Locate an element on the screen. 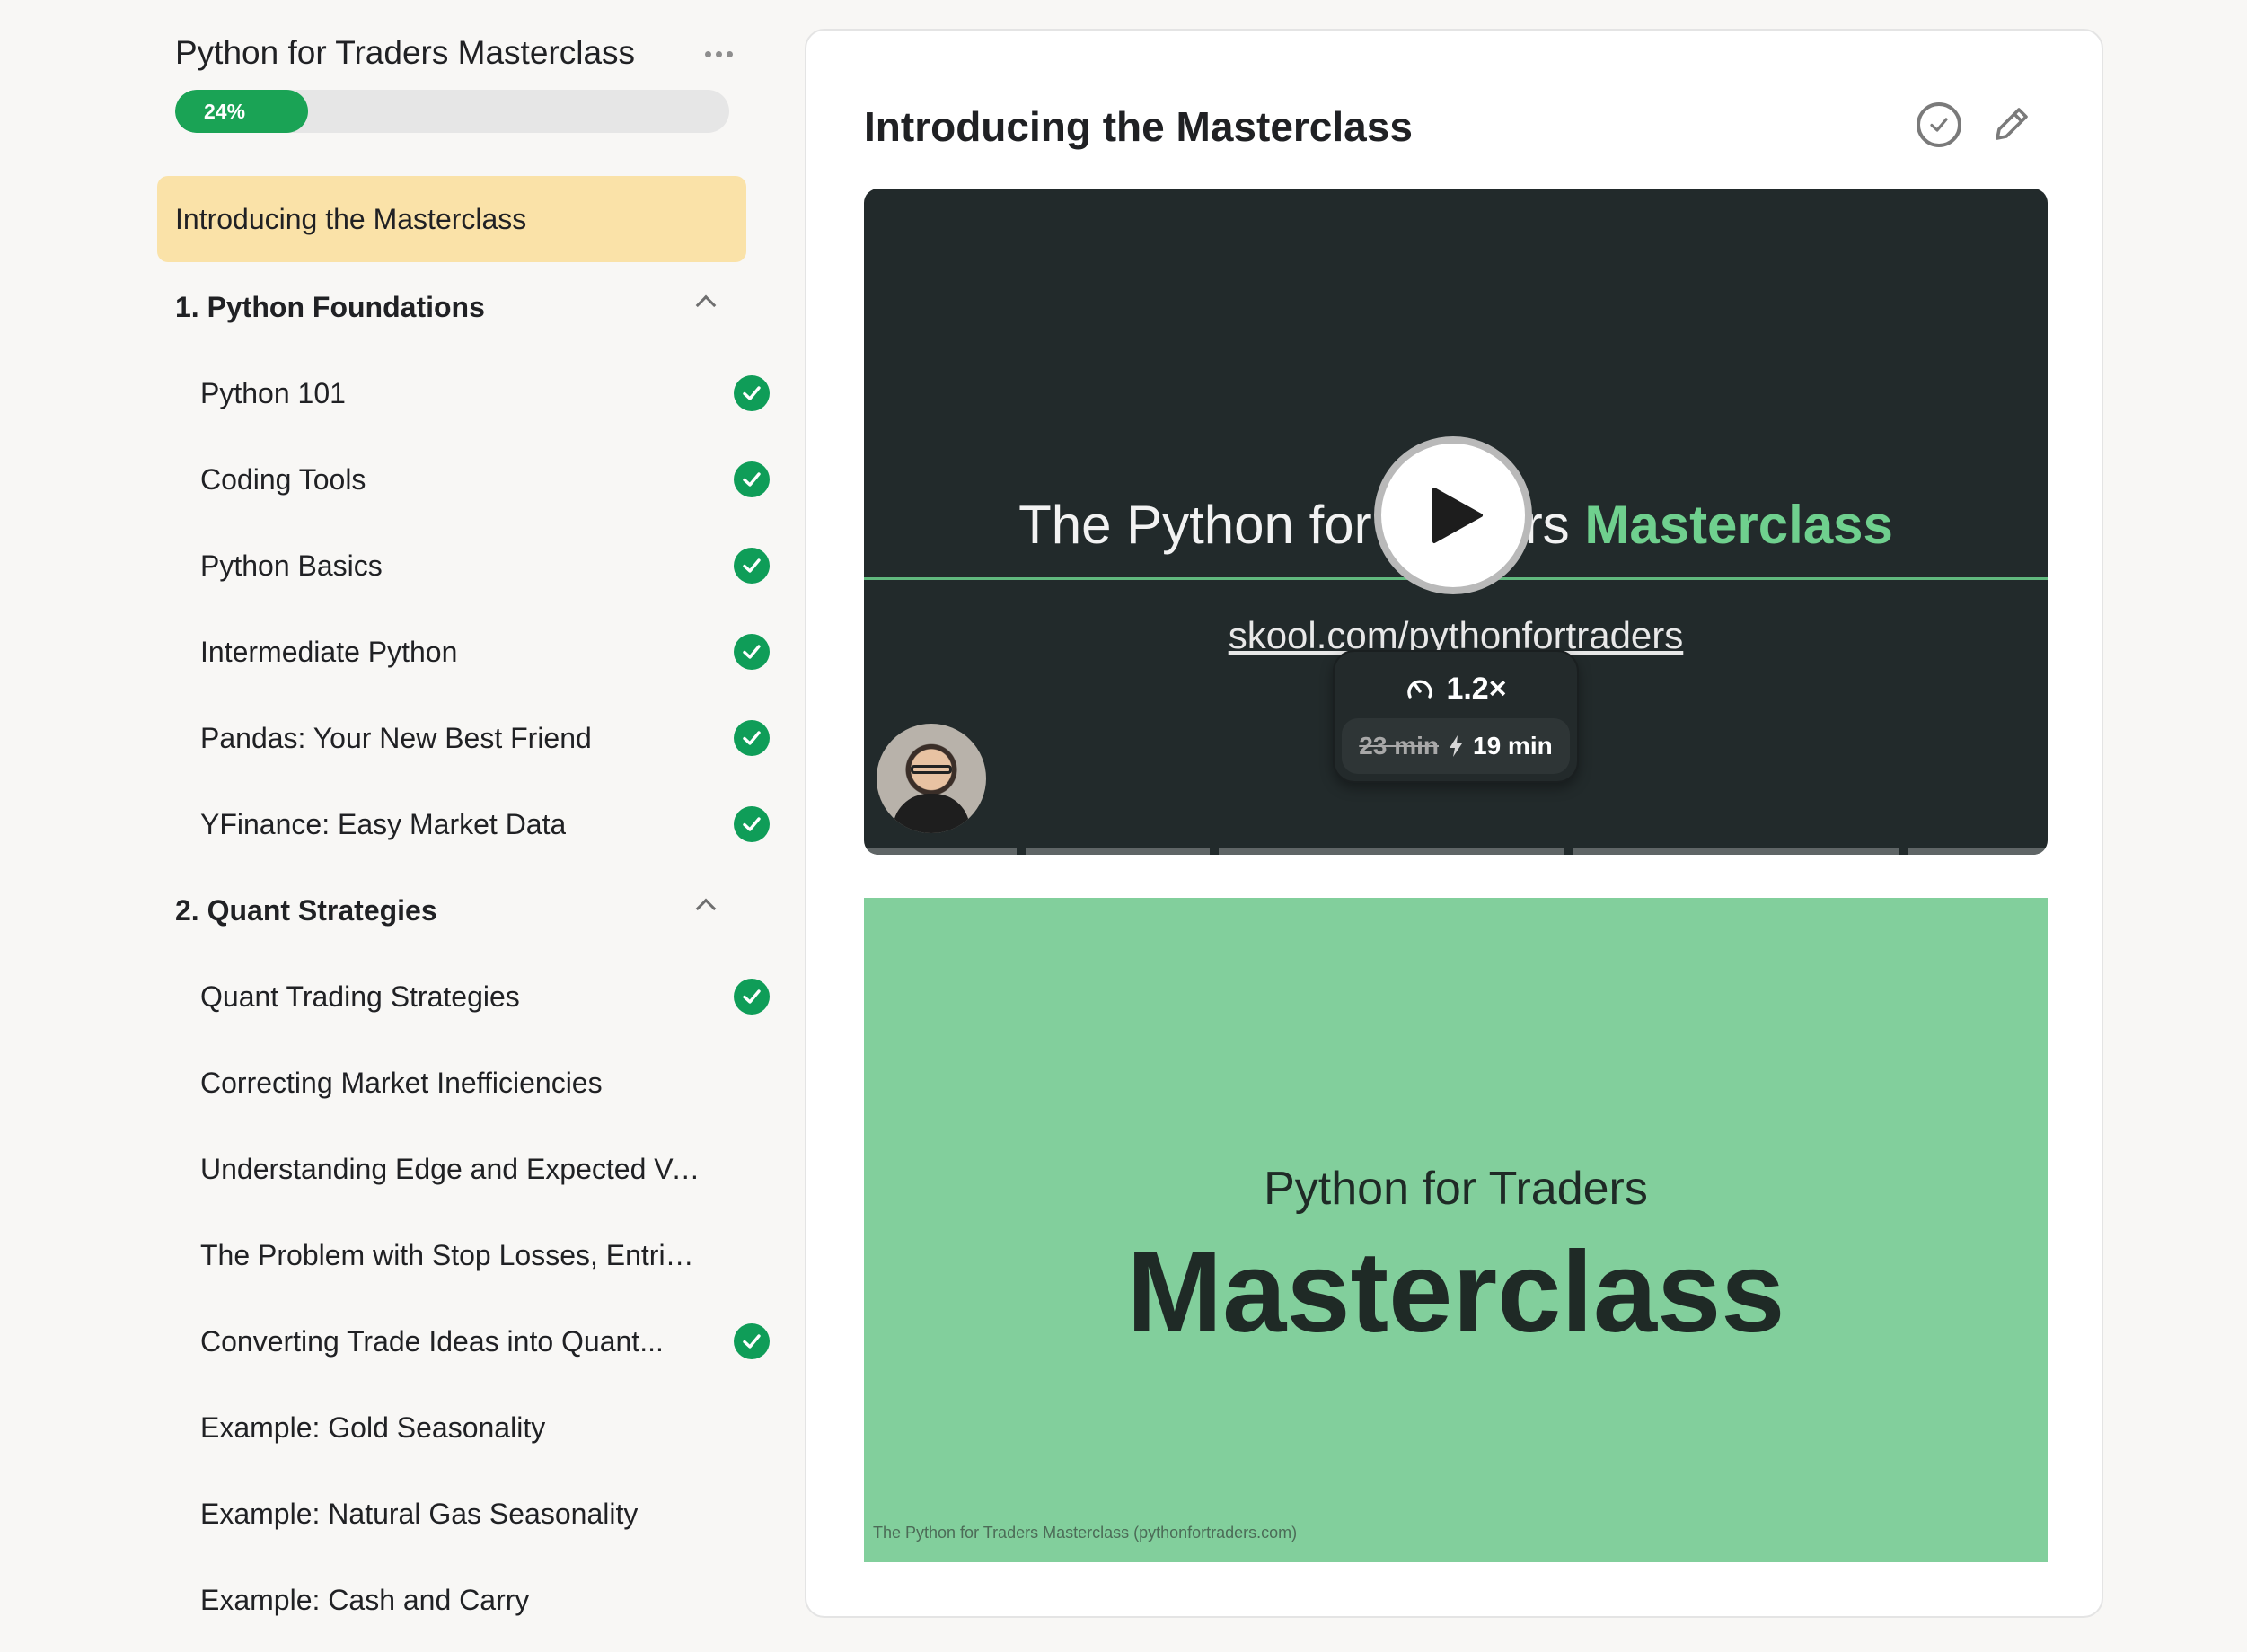  presenter-avatar is located at coordinates (931, 779).